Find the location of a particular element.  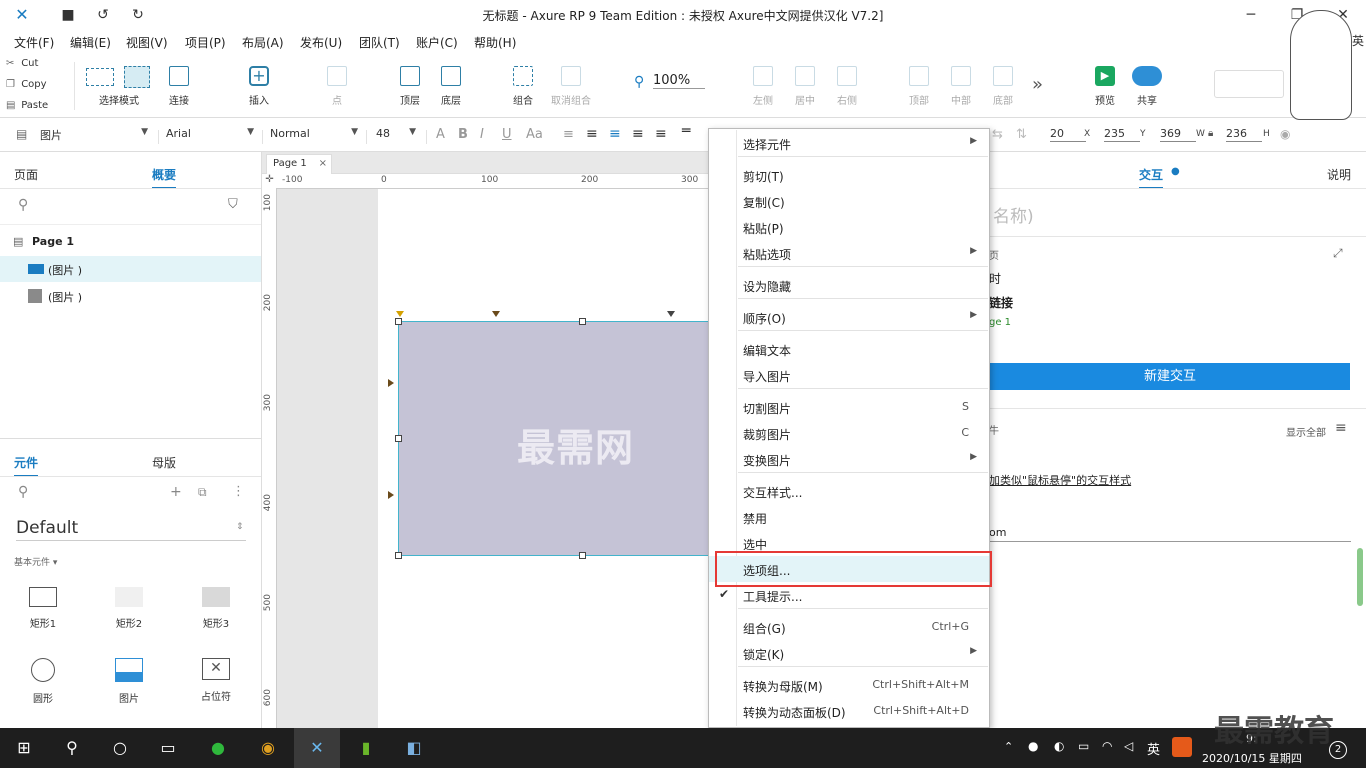

bring-to-front-button: 顶层 is located at coordinates (410, 86).